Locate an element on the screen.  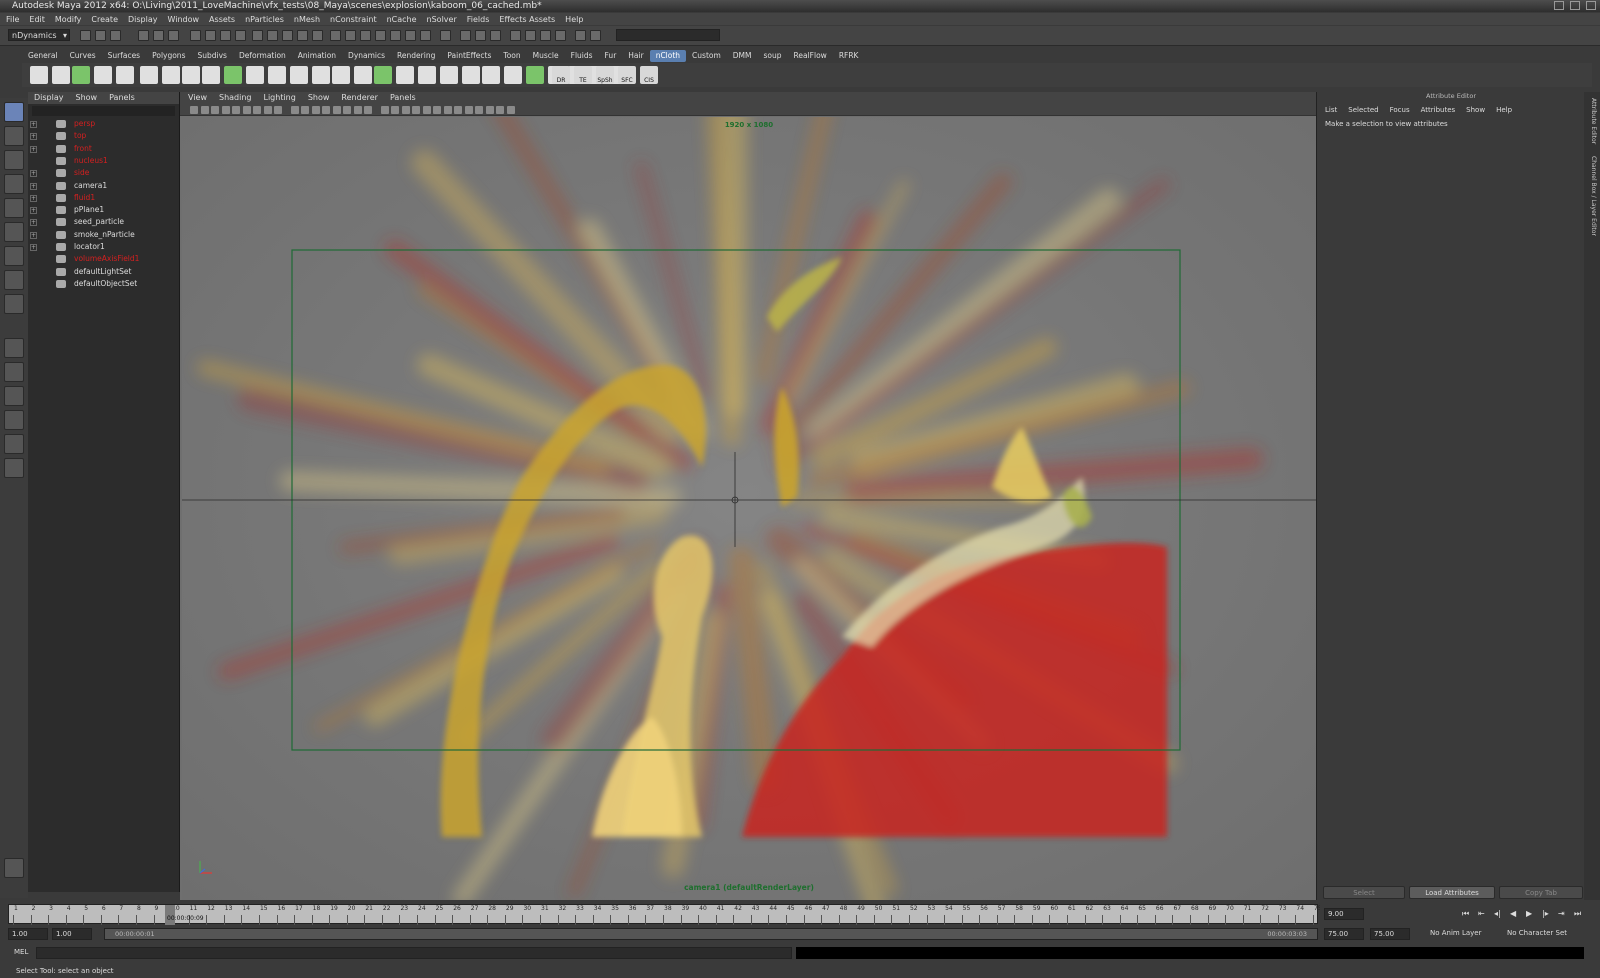
outliner-item: + fluid1 is located at coordinates (102, 198).